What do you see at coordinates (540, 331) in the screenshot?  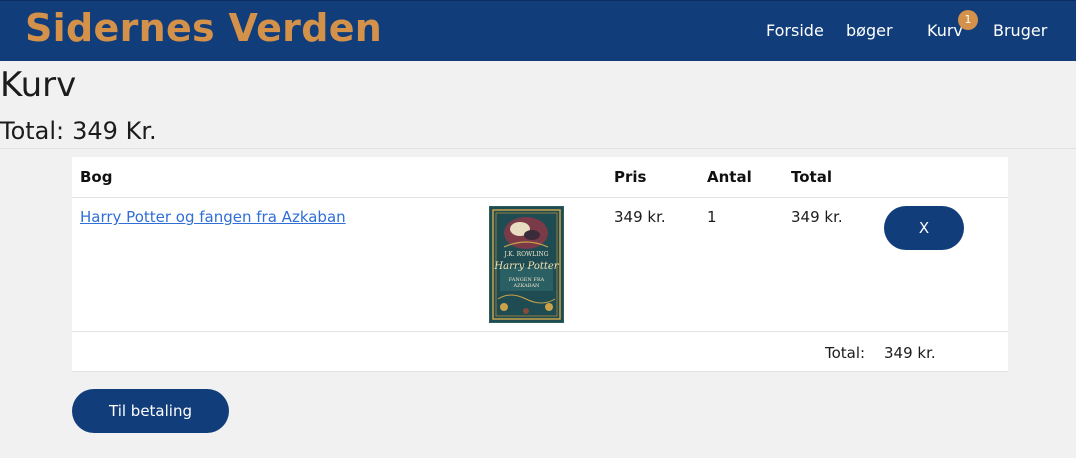 I see `row-divider` at bounding box center [540, 331].